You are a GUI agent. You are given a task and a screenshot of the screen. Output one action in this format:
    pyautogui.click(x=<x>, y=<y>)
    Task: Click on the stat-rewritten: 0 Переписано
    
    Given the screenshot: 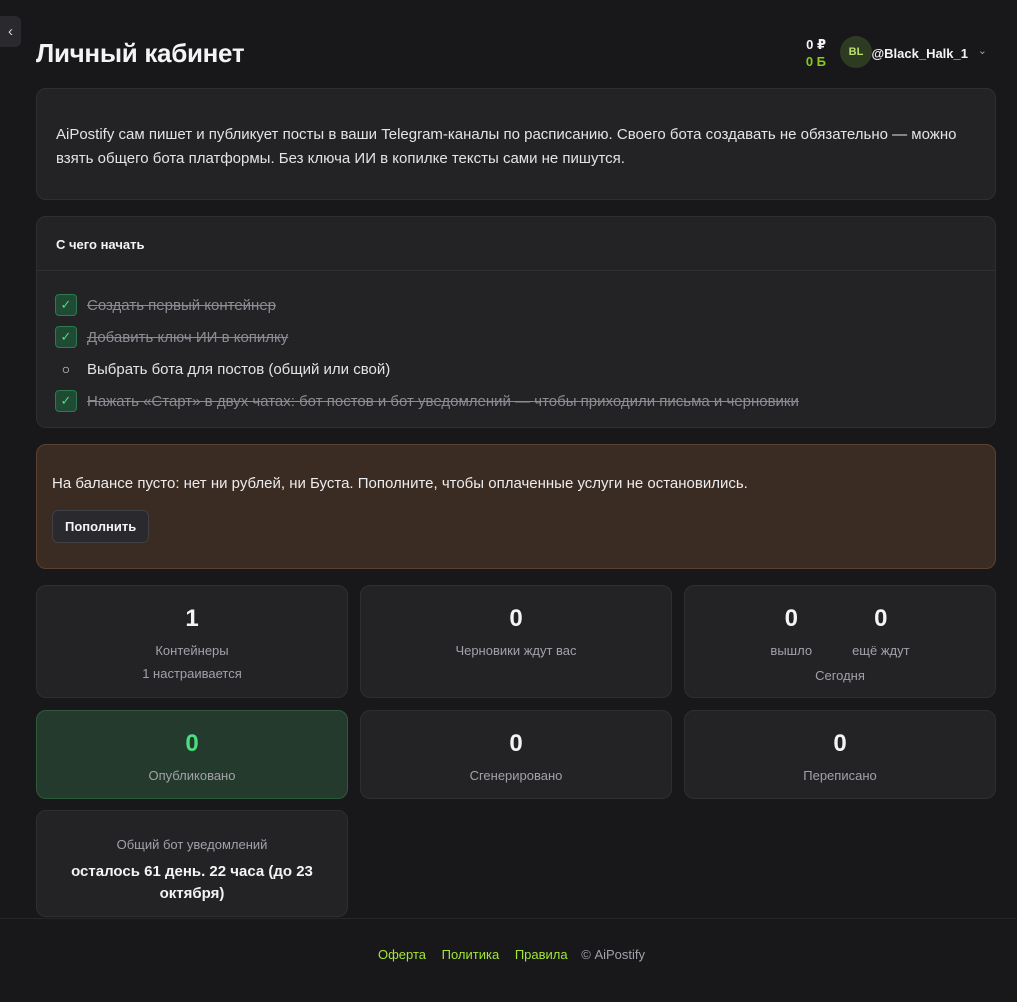 What is the action you would take?
    pyautogui.click(x=840, y=754)
    